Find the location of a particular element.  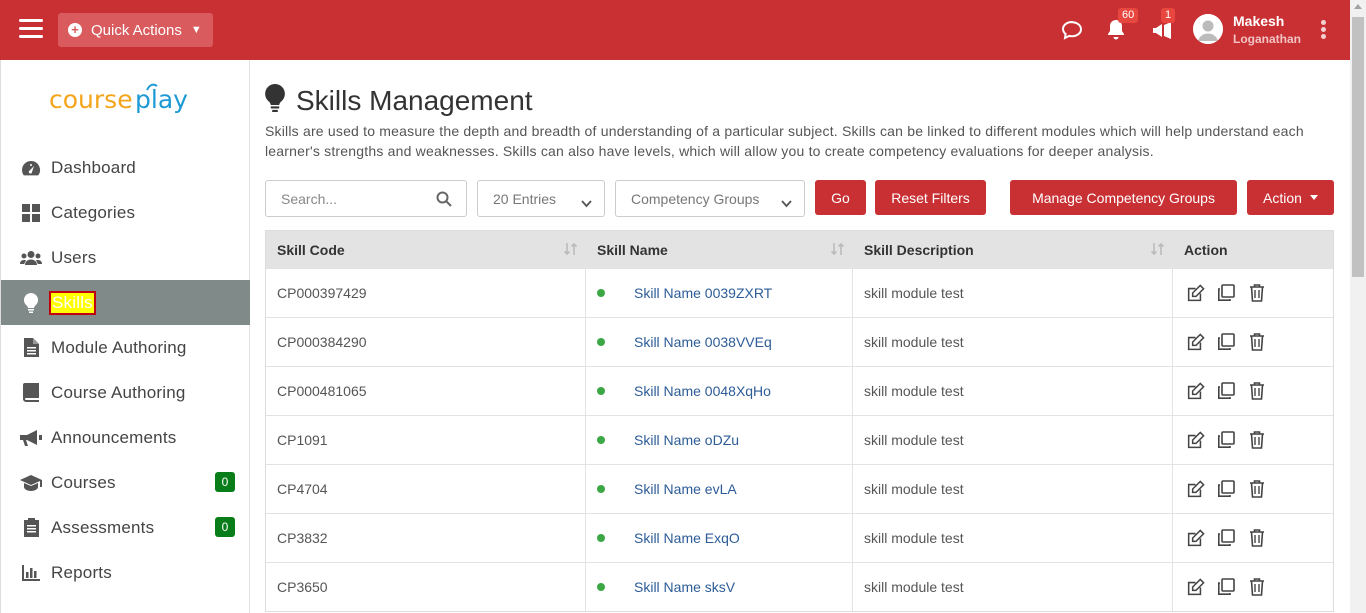

more-vertical-icon is located at coordinates (1325, 30).